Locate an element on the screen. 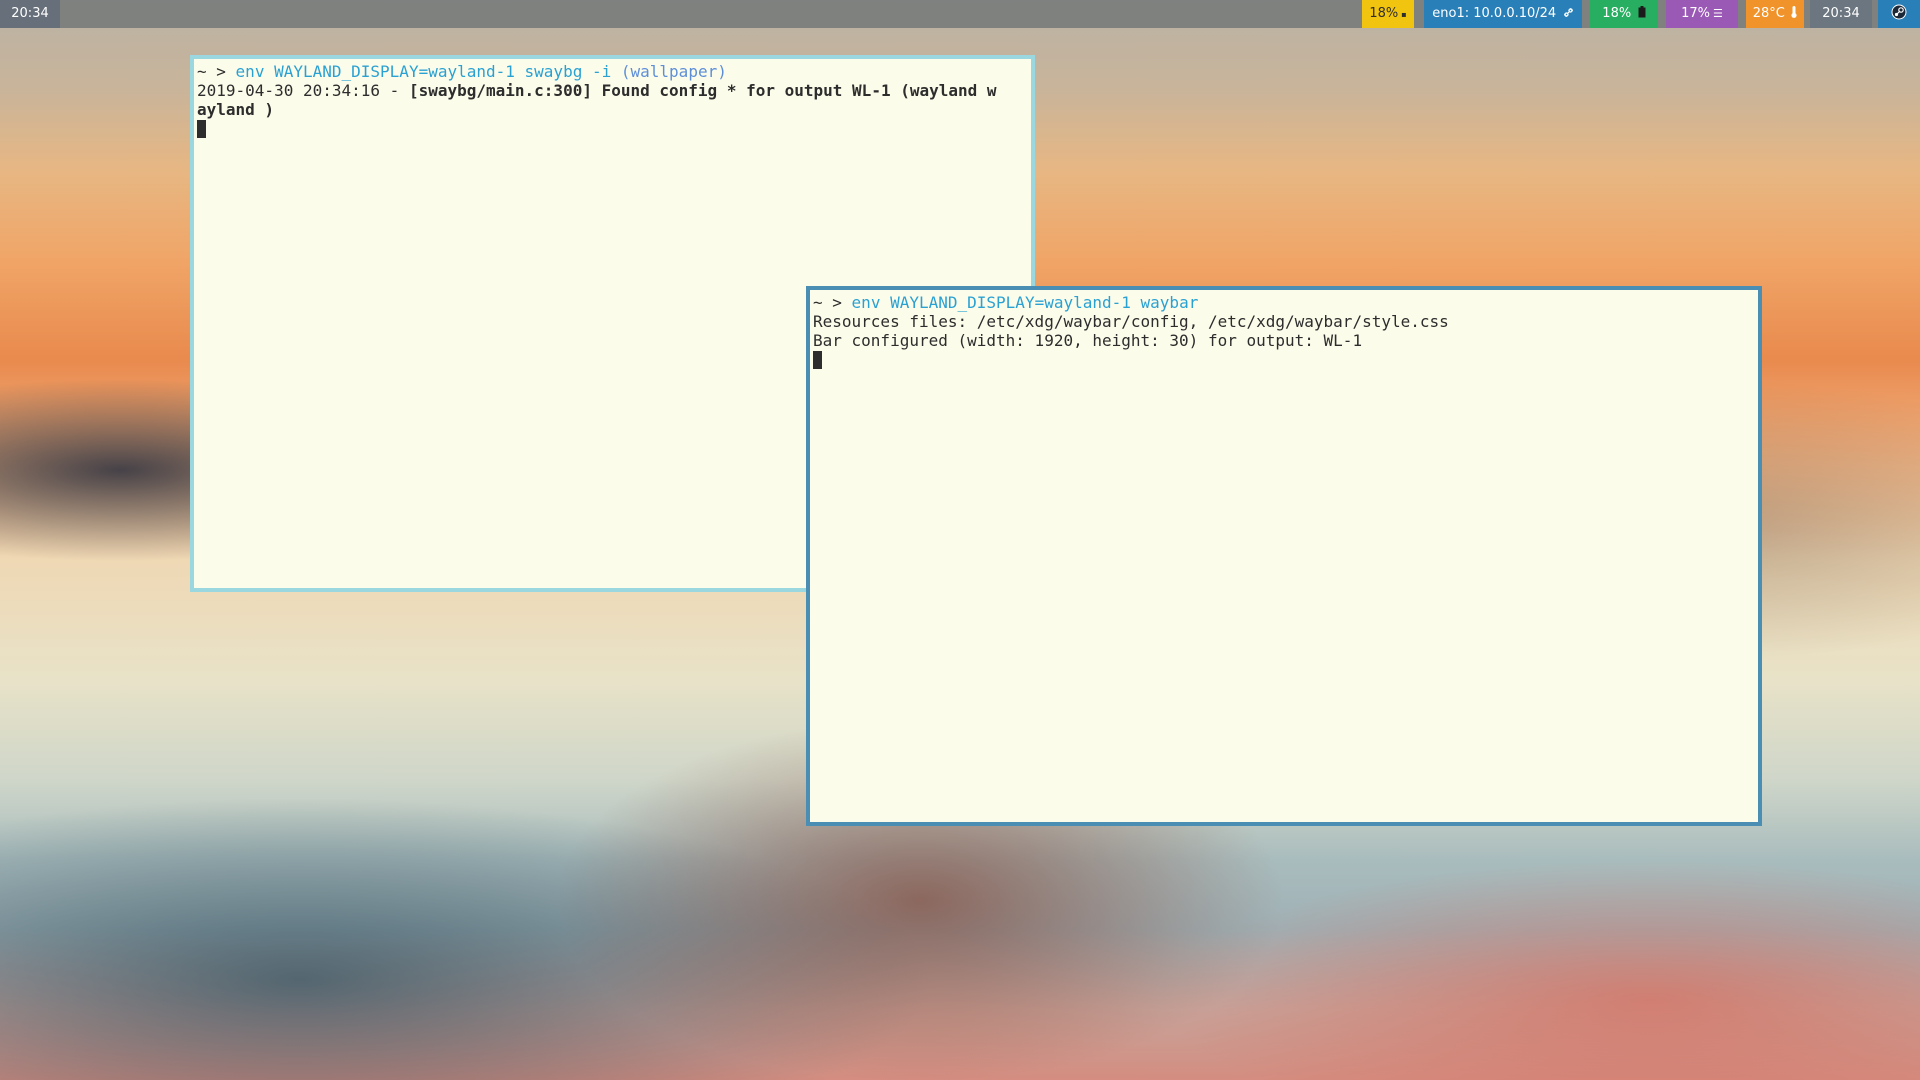 Image resolution: width=1920 pixels, height=1080 pixels. system-tray is located at coordinates (1899, 14).